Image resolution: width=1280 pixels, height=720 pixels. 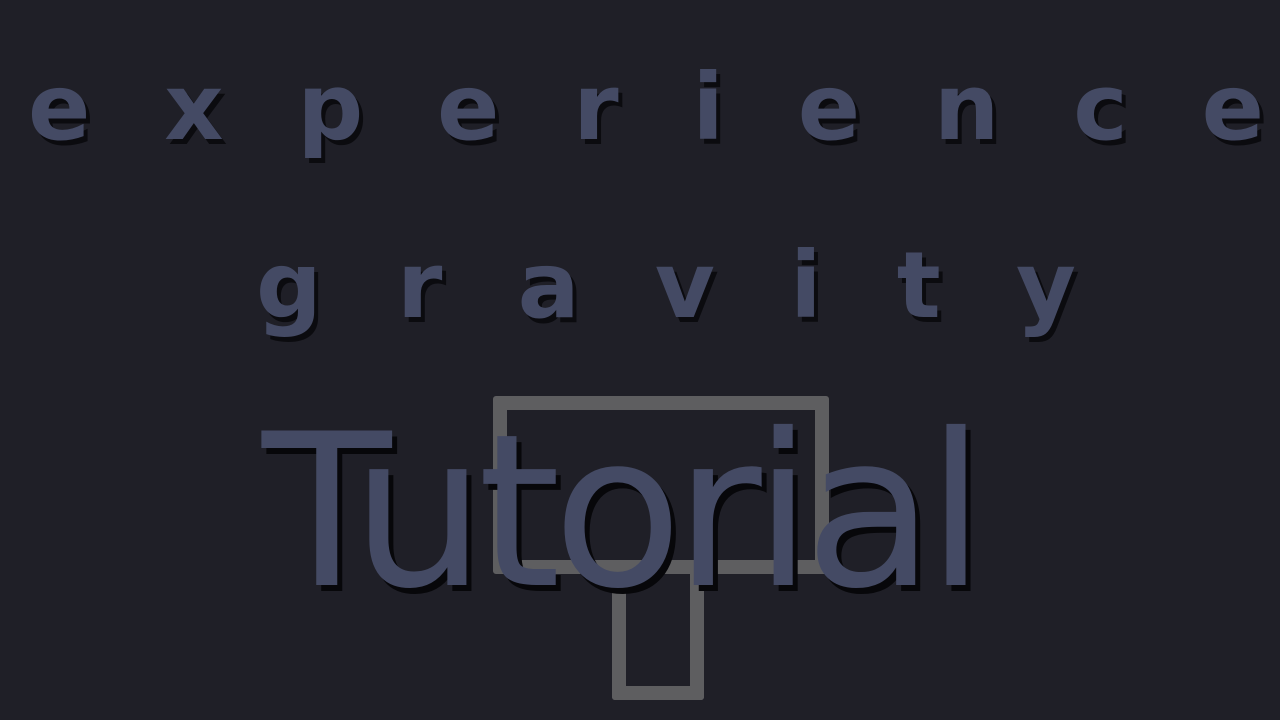 What do you see at coordinates (289, 285) in the screenshot?
I see `title-letter: g` at bounding box center [289, 285].